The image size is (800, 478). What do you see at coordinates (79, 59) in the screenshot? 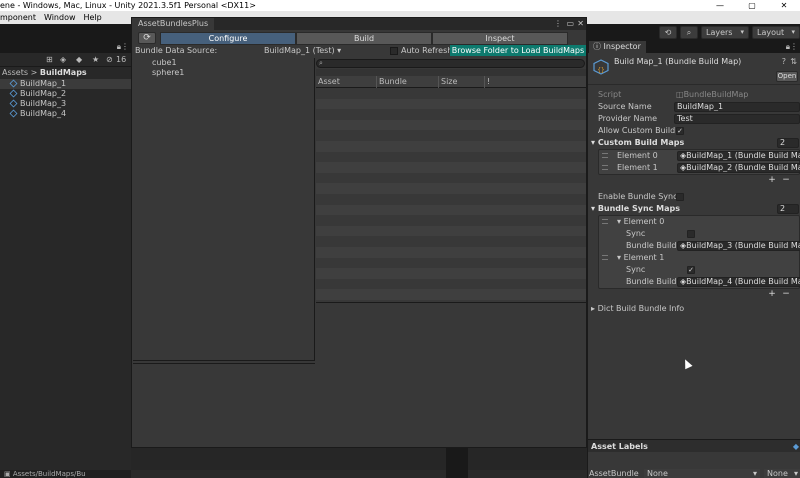
I see `label-icon: ◆` at bounding box center [79, 59].